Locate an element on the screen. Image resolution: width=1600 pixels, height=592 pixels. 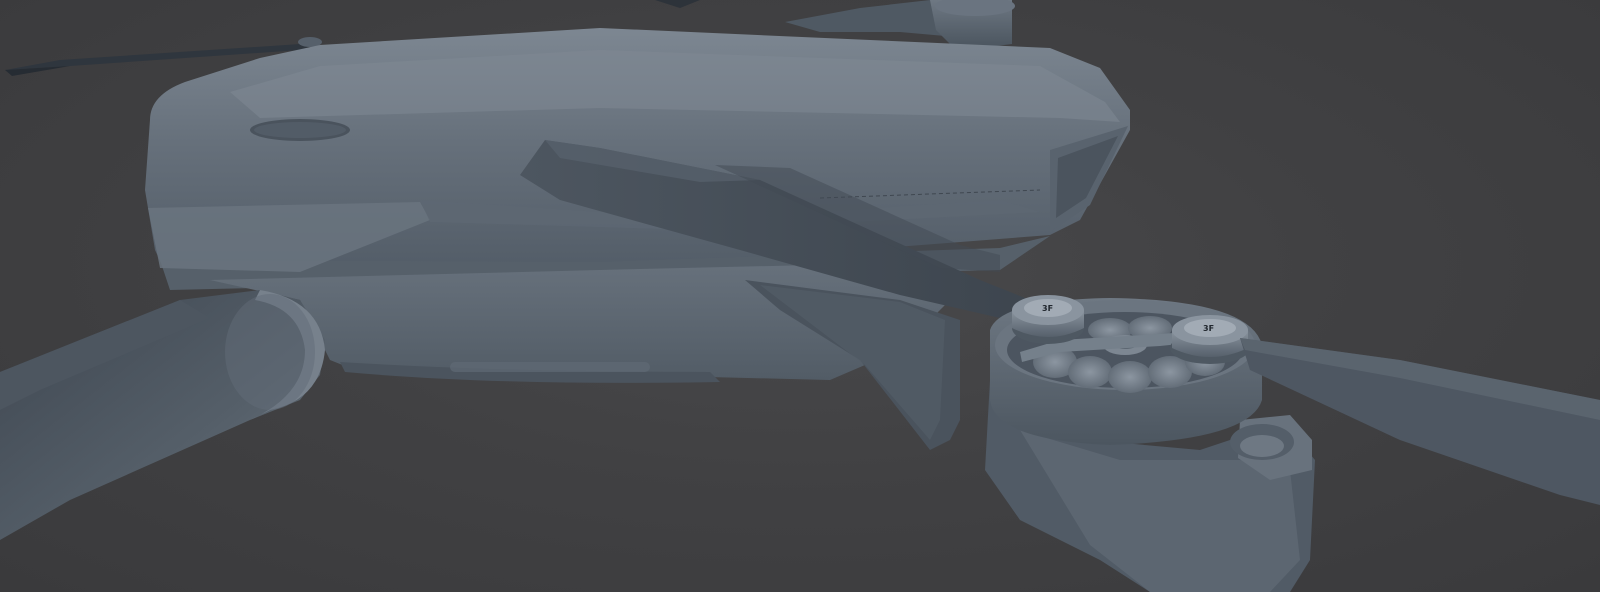
prop-hub-right: 3F is located at coordinates (1210, 339).